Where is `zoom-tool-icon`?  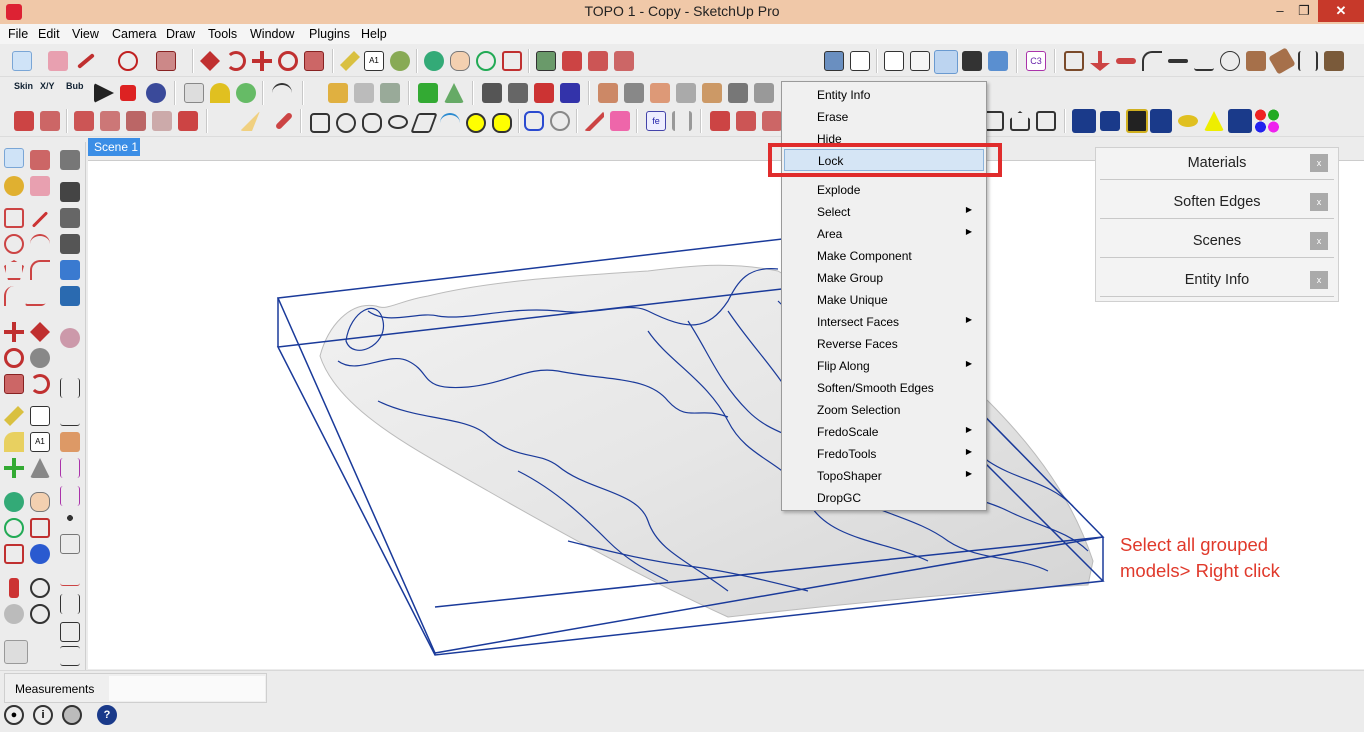
zoom-tool-icon is located at coordinates (14, 528).